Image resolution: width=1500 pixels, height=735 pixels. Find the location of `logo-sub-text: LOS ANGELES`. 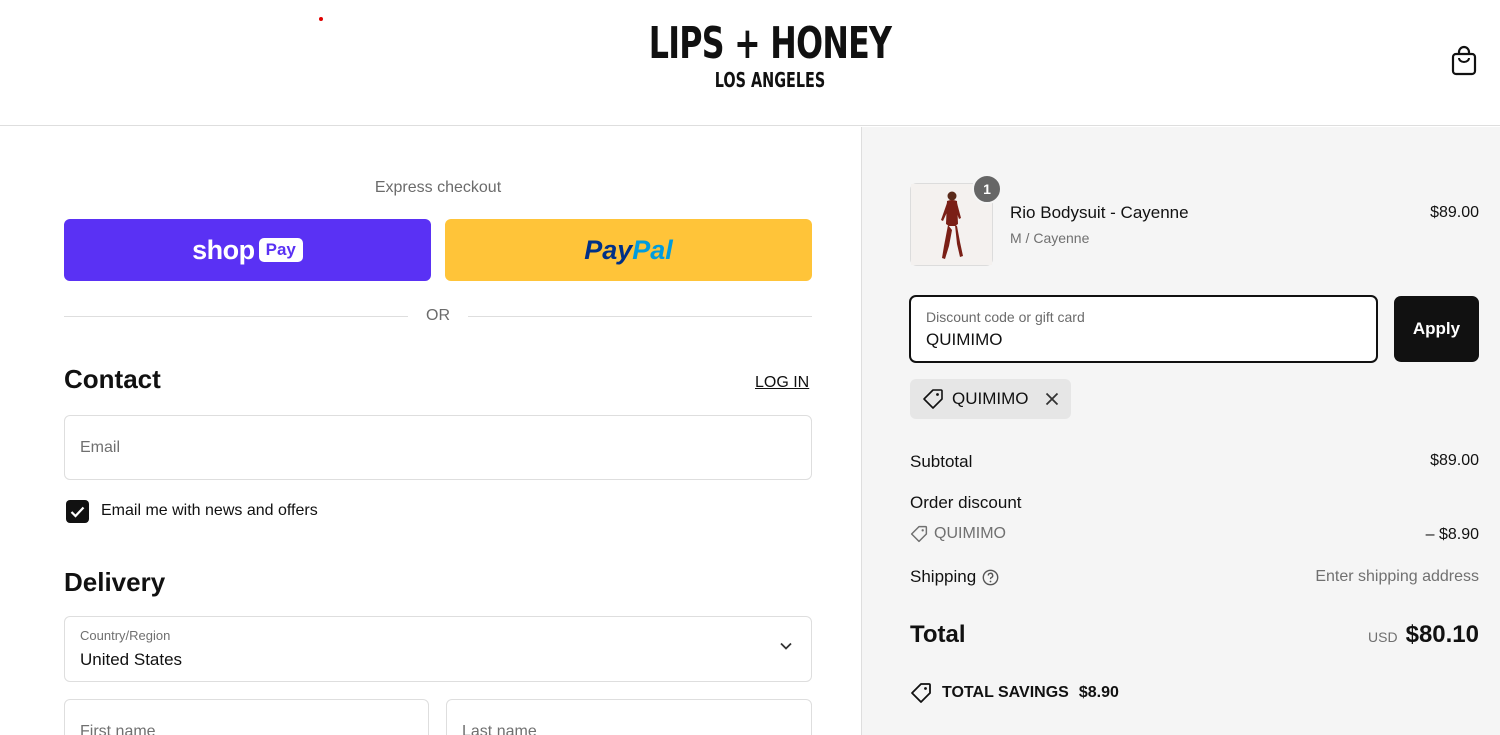

logo-sub-text: LOS ANGELES is located at coordinates (770, 80).